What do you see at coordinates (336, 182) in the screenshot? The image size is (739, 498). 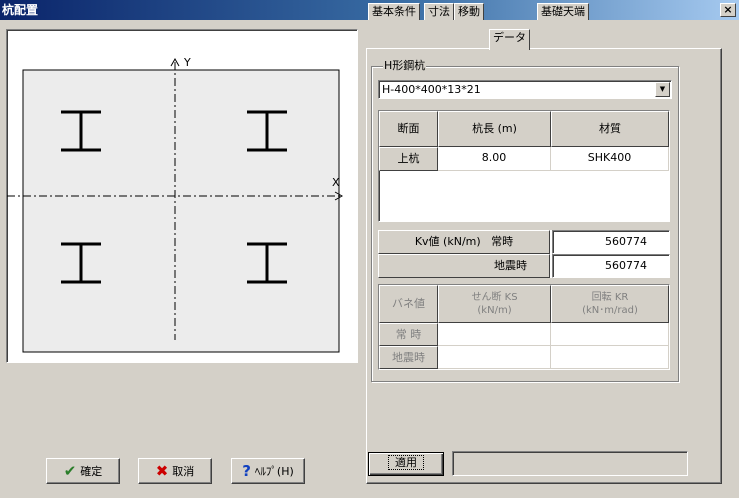 I see `x-axis-label: X` at bounding box center [336, 182].